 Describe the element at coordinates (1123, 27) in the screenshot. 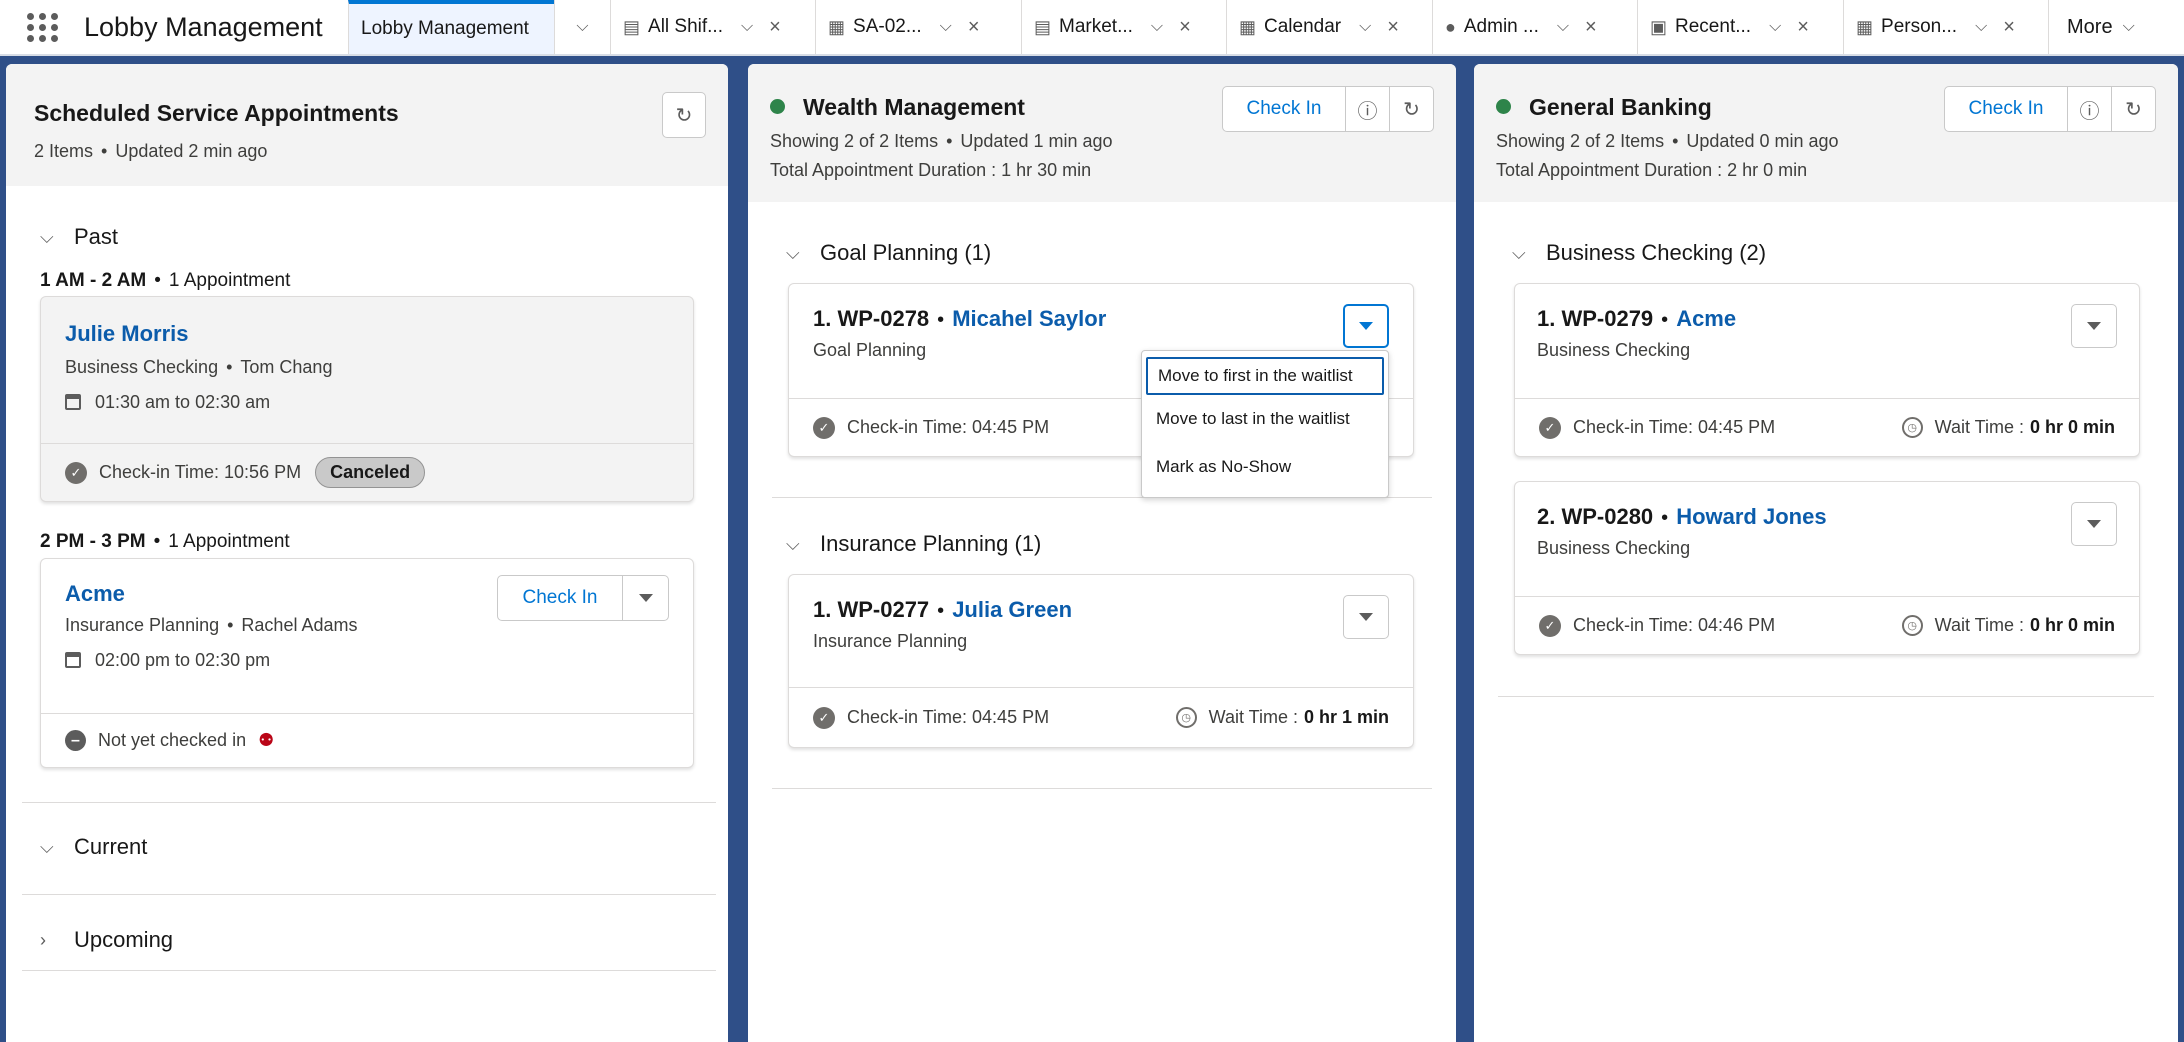

I see `tab-market: ▤ Market... ⌵ ×` at that location.